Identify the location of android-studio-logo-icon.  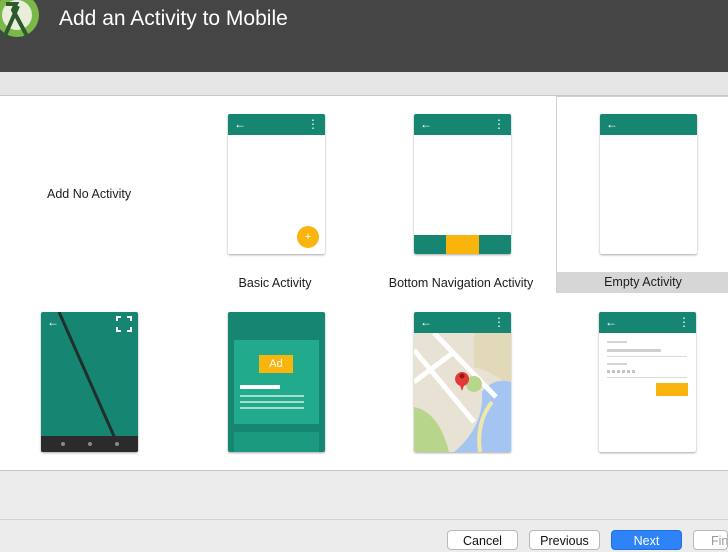
(19, 19).